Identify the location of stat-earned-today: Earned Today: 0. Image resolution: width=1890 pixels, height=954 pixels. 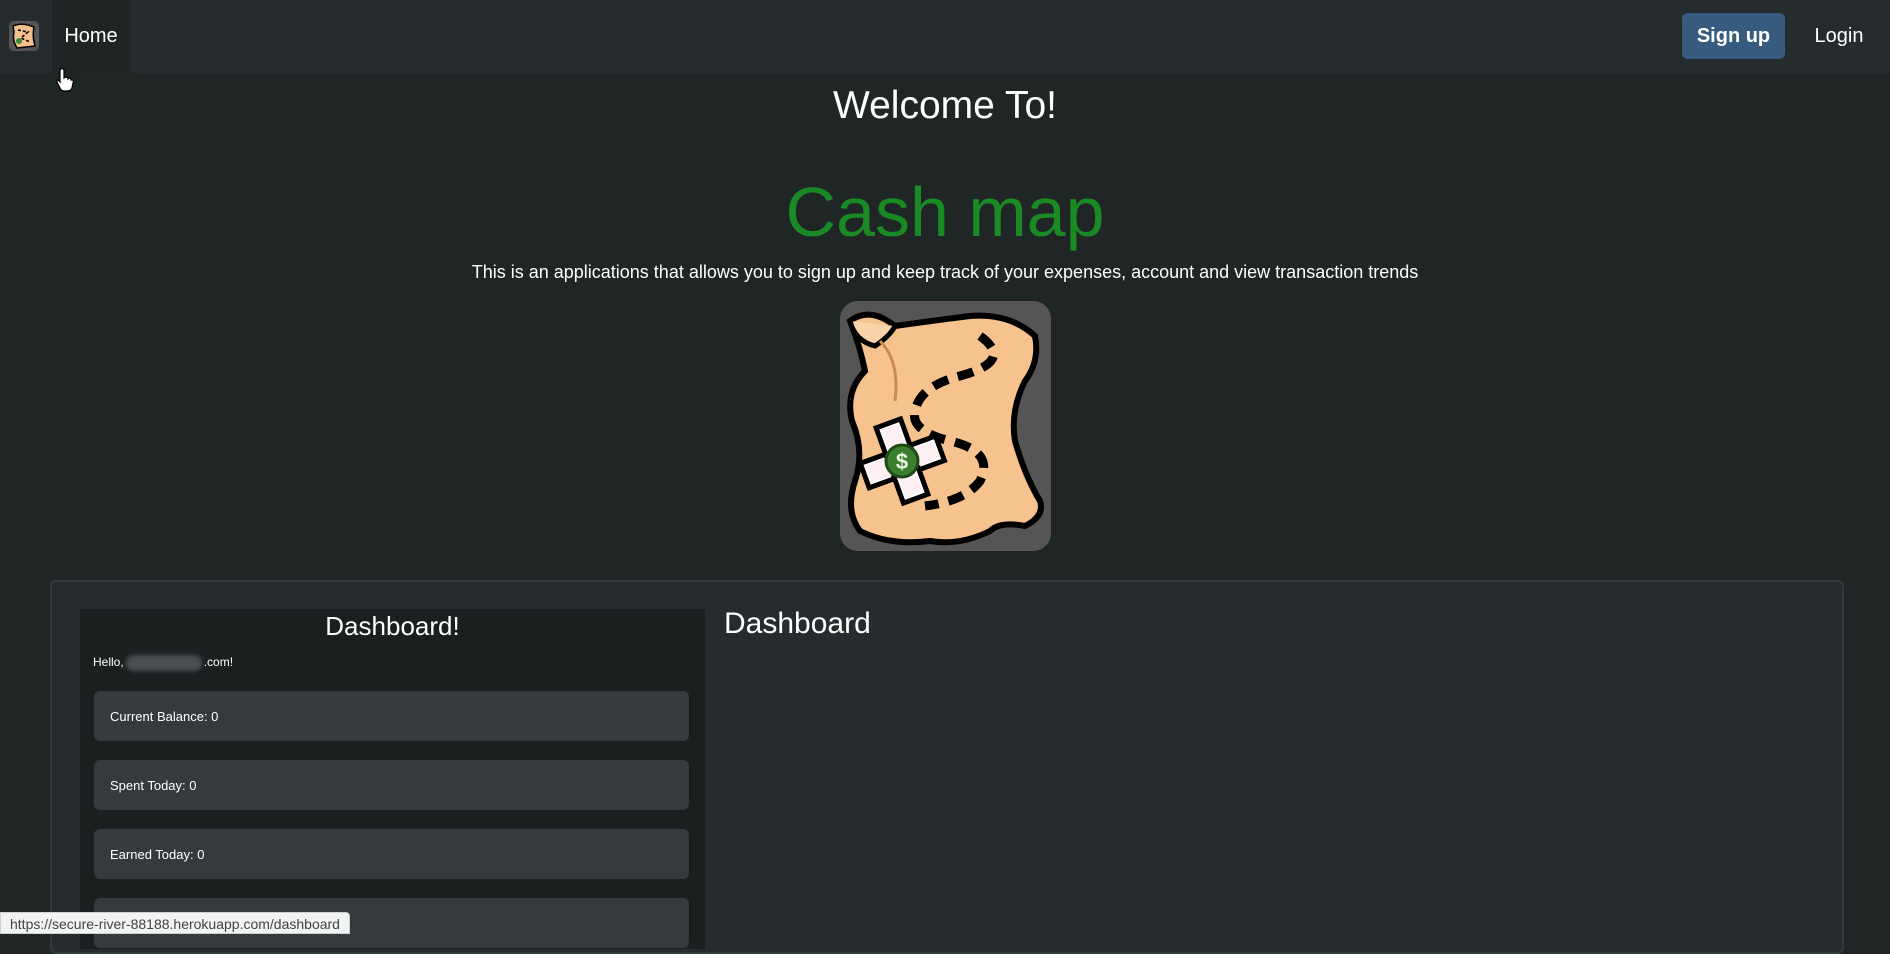
(391, 854).